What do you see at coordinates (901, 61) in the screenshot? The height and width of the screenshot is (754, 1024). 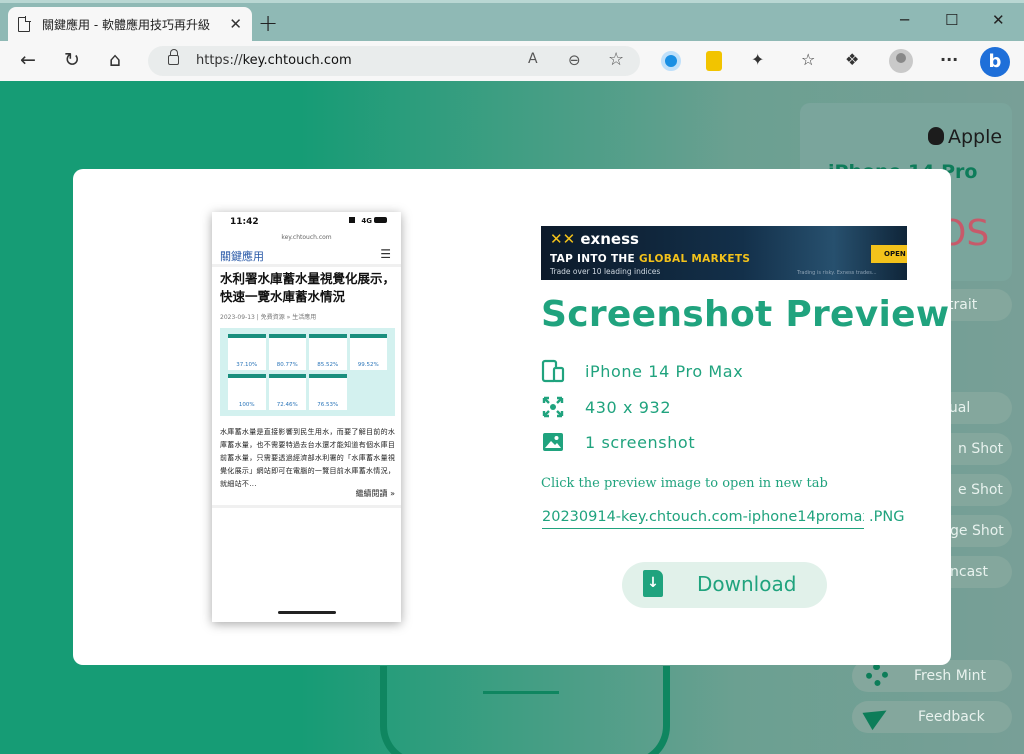 I see `profile-avatar` at bounding box center [901, 61].